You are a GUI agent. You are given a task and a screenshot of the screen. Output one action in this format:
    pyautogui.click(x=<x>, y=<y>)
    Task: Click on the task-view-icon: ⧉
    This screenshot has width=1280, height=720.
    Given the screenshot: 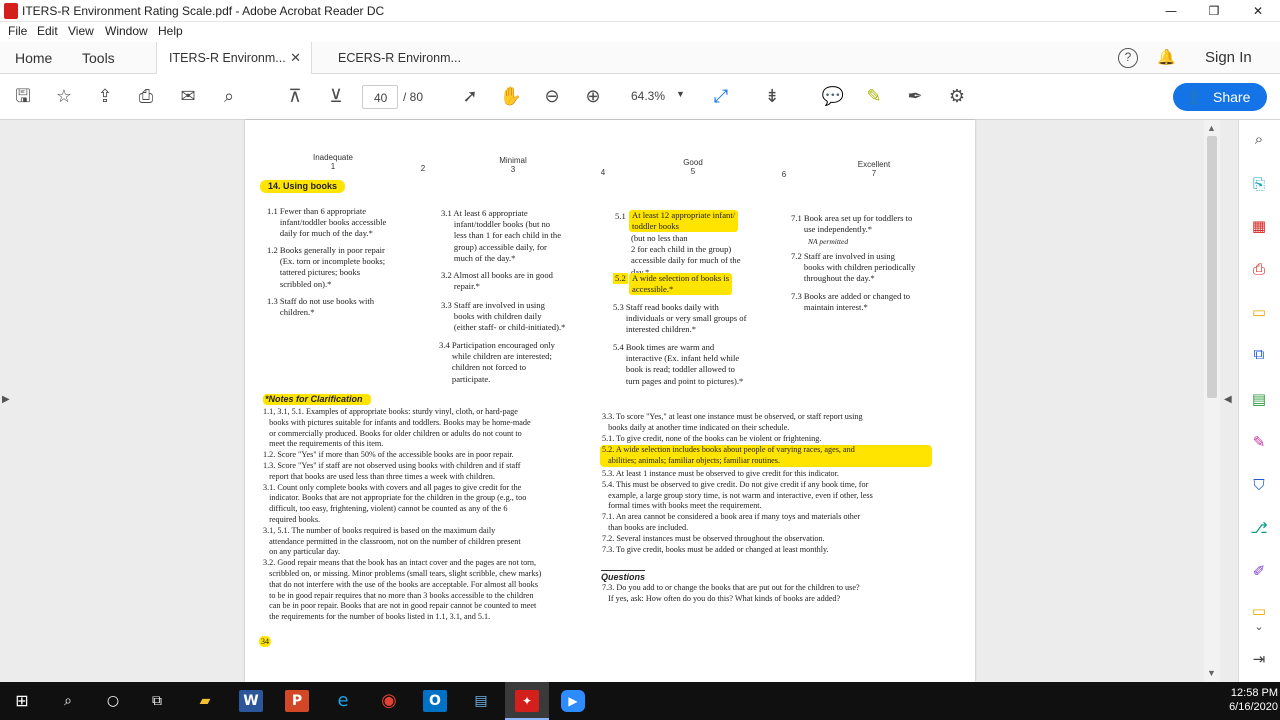 What is the action you would take?
    pyautogui.click(x=157, y=701)
    